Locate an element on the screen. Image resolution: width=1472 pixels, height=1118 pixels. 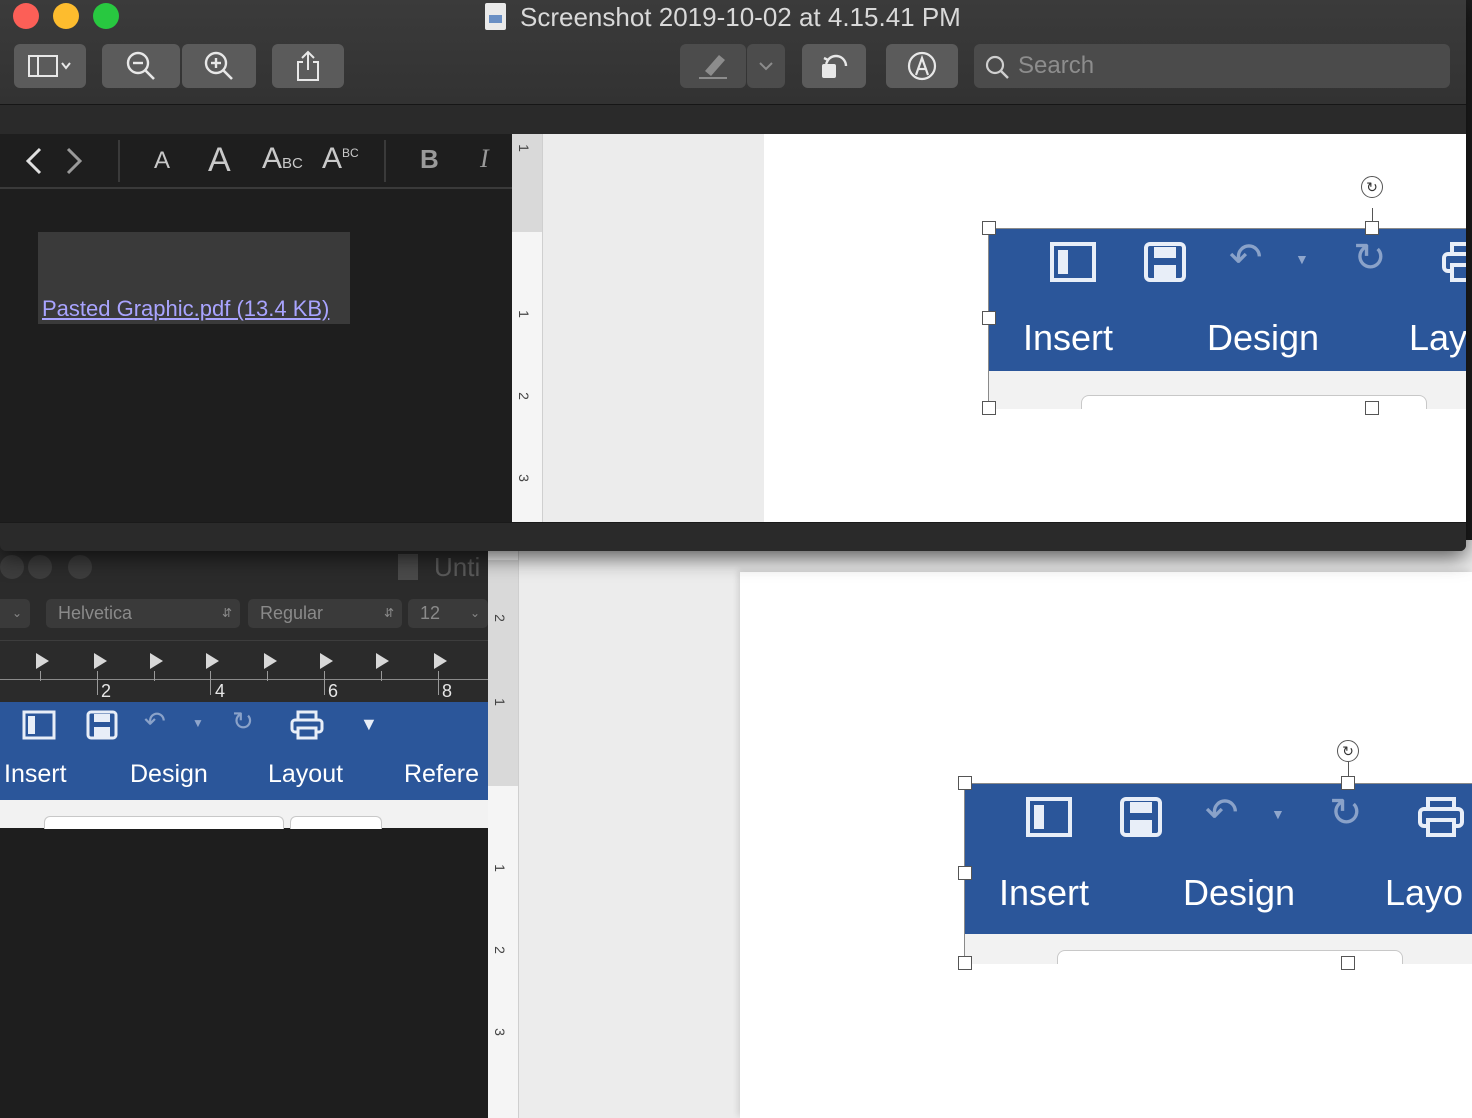
highlight-menu-button is located at coordinates (766, 66).